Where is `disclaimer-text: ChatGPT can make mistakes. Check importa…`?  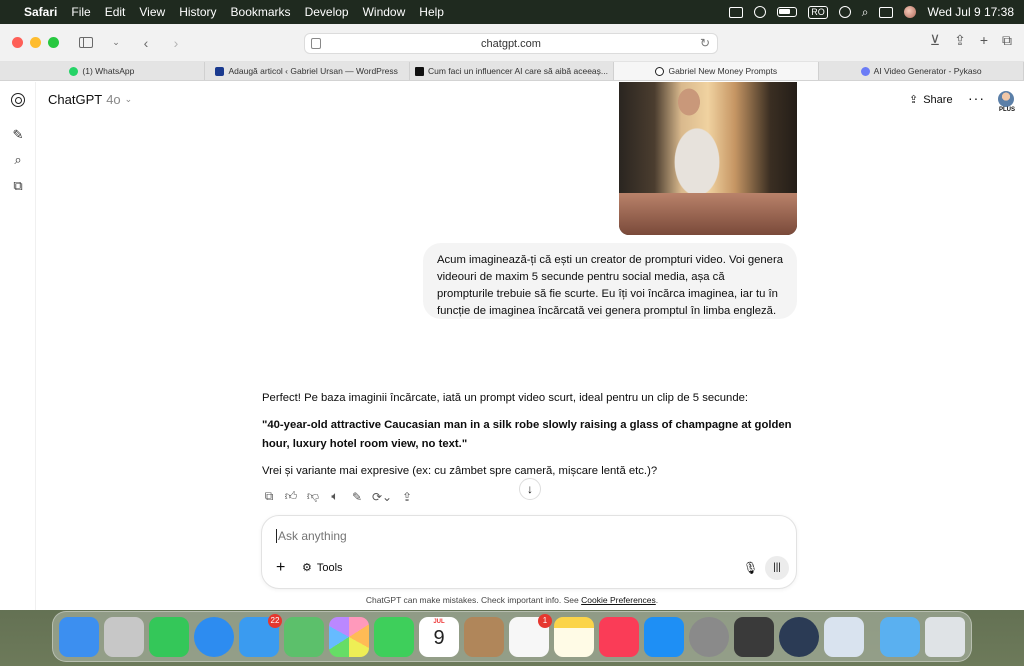 disclaimer-text: ChatGPT can make mistakes. Check importa… is located at coordinates (473, 600).